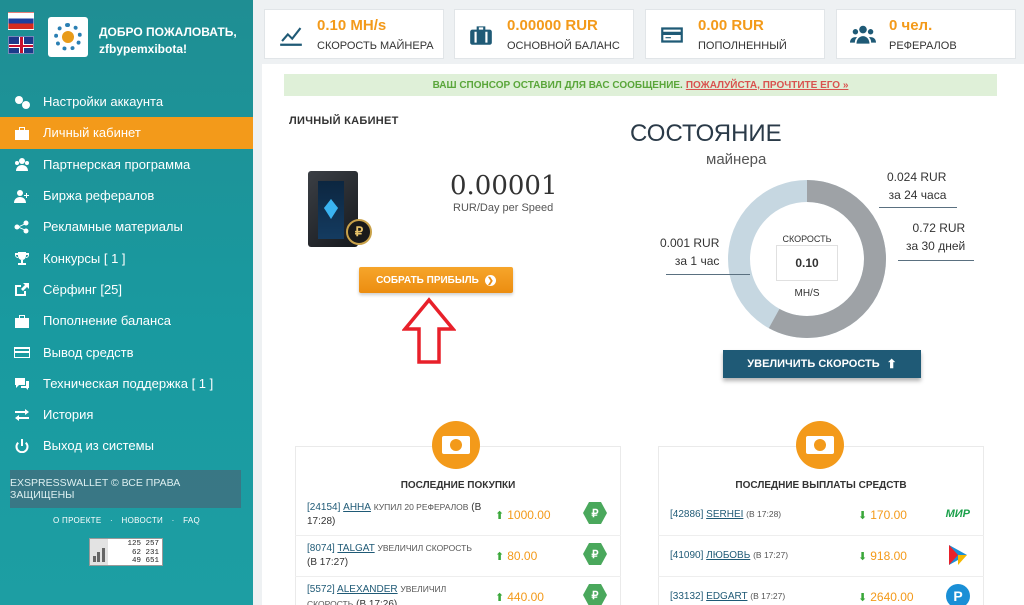 This screenshot has width=1024, height=605. I want to click on sidebar-item-4: Рекламные материалы, so click(126, 226).